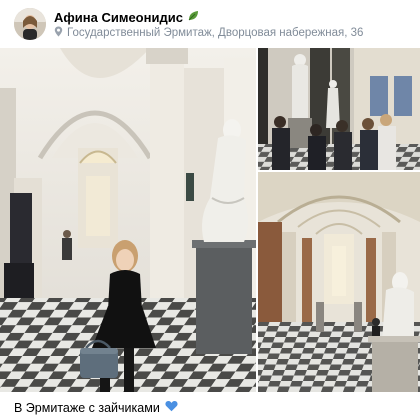 The image size is (420, 420). Describe the element at coordinates (171, 407) in the screenshot. I see `blue-heart-icon` at that location.